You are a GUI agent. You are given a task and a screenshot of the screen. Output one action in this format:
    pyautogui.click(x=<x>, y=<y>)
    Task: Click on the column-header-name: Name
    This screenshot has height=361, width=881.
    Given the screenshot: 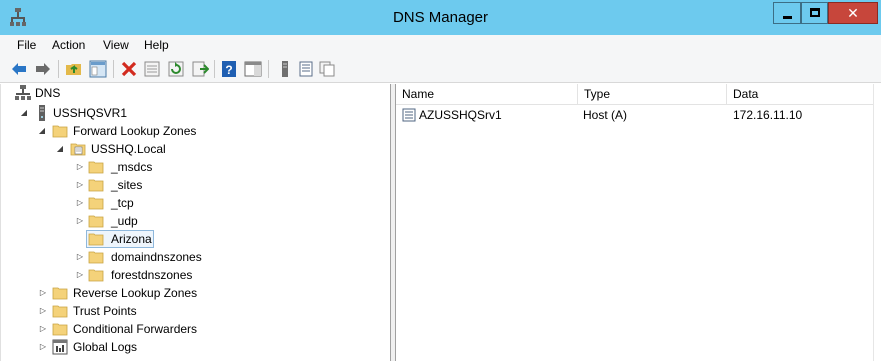 What is the action you would take?
    pyautogui.click(x=487, y=94)
    